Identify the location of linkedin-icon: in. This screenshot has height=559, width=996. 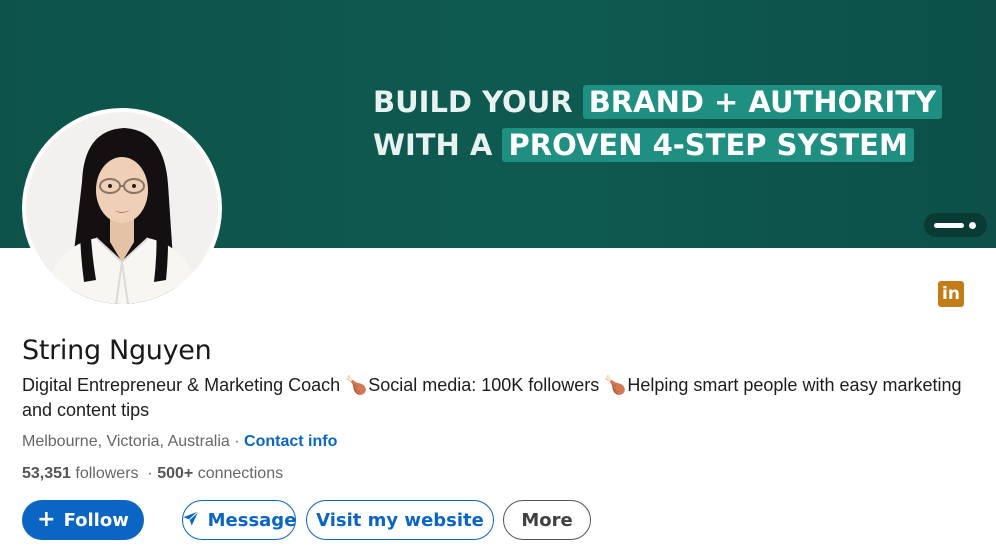
(951, 294).